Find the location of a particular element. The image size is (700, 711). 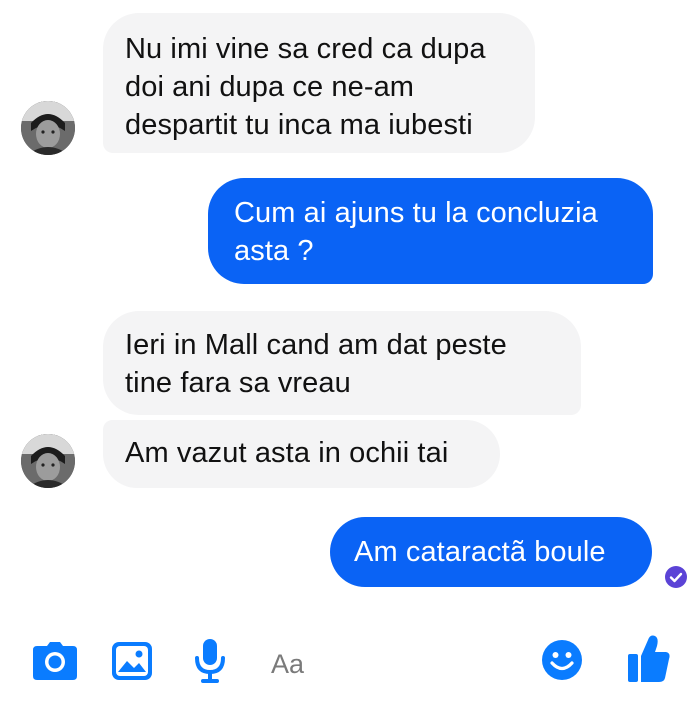

message-outgoing: Cum ai ajuns tu la concluzia asta ? is located at coordinates (430, 231).